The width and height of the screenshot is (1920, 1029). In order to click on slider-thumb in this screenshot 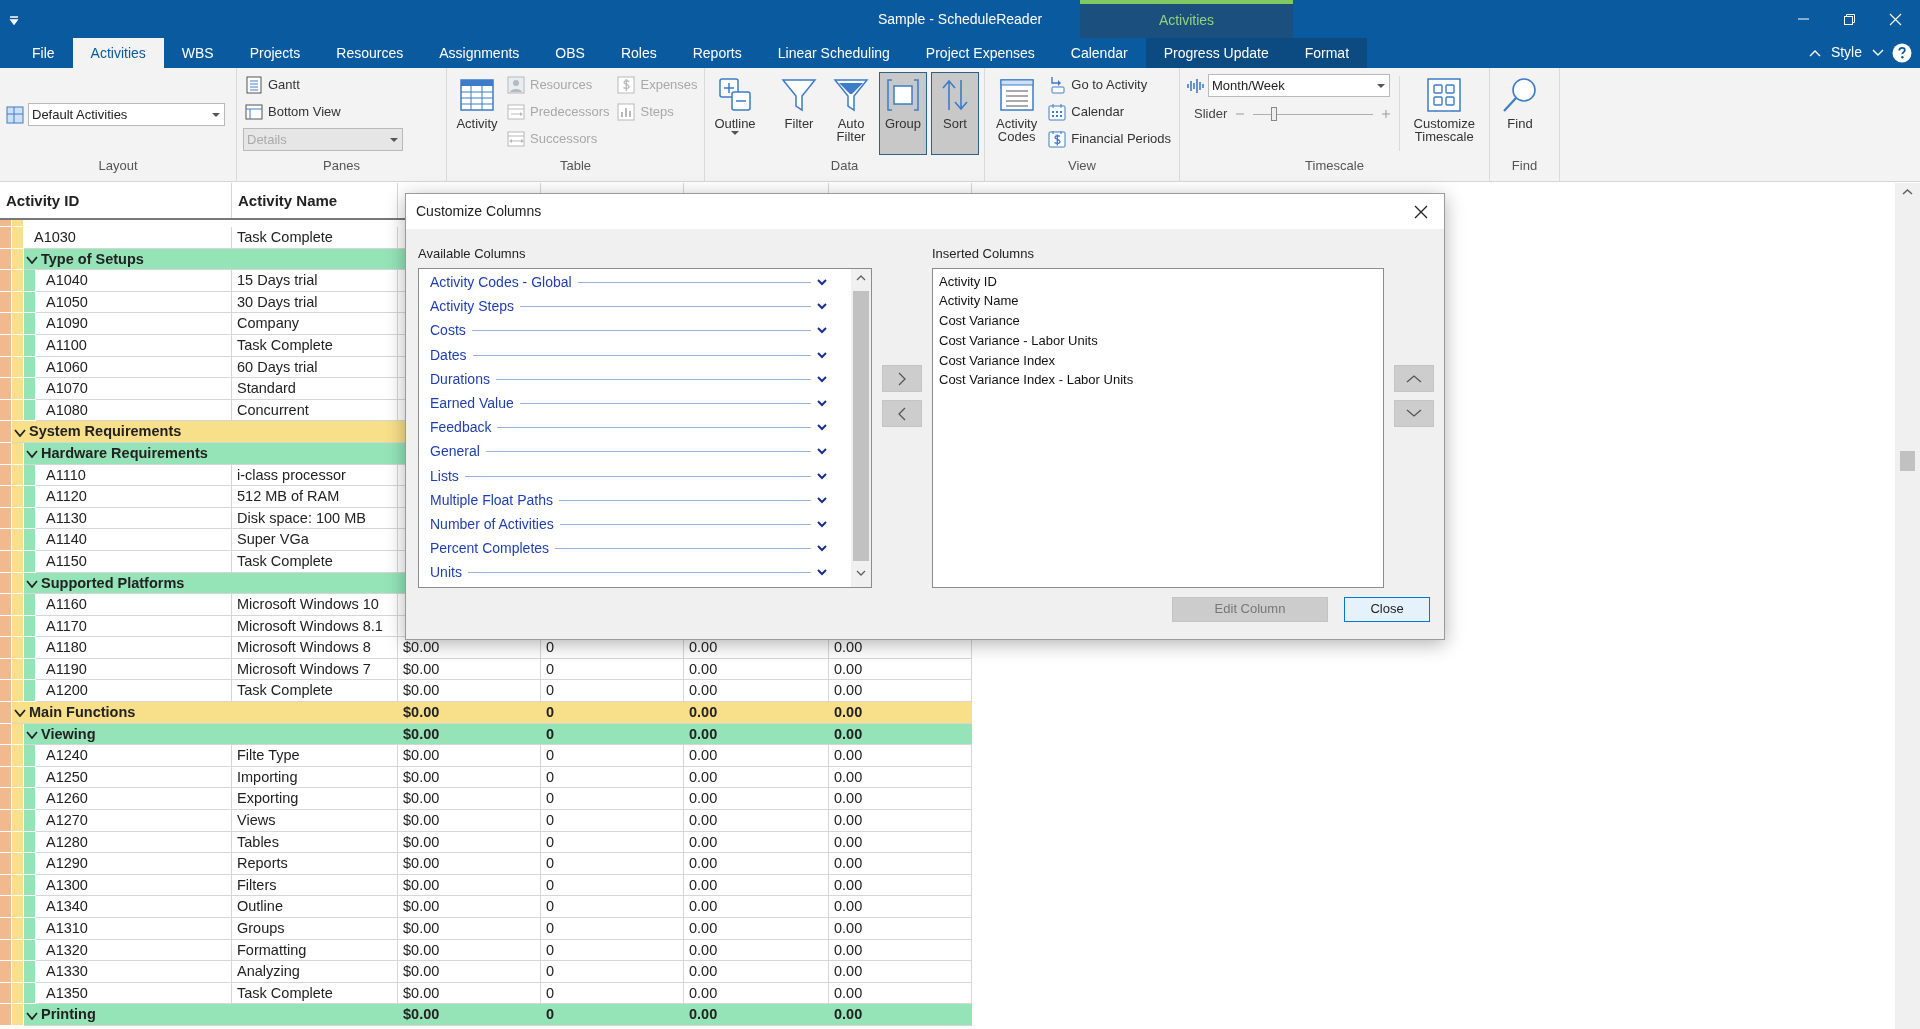, I will do `click(1273, 114)`.